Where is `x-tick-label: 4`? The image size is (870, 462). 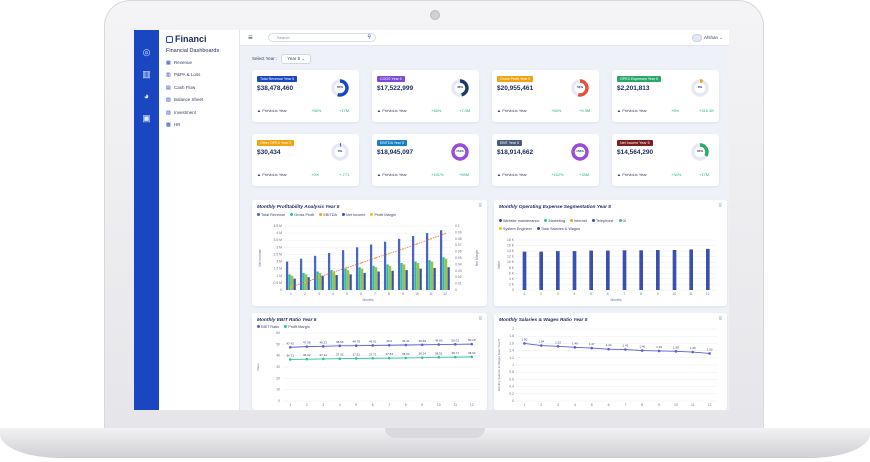
x-tick-label: 4 is located at coordinates (575, 405).